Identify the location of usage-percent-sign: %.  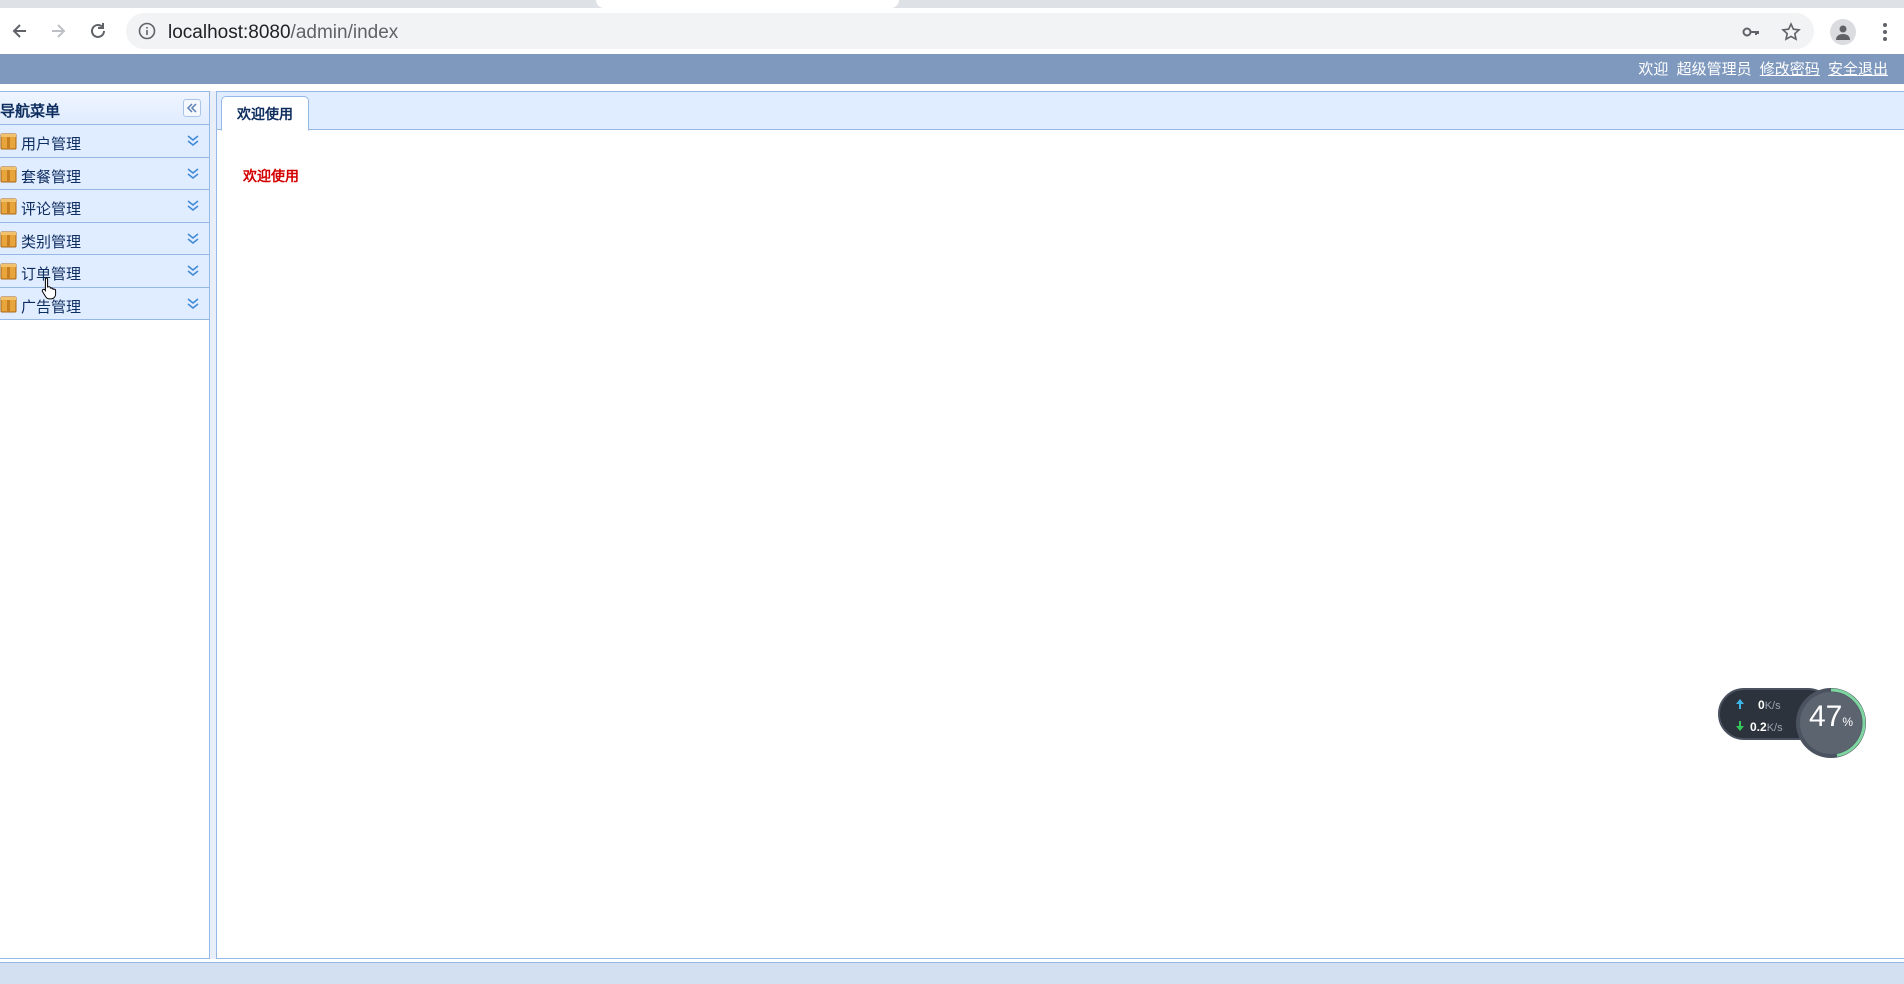
(1848, 722).